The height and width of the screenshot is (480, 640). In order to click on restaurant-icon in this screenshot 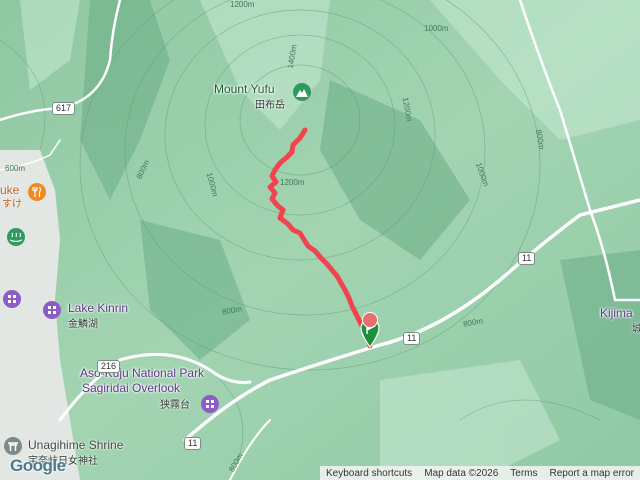, I will do `click(37, 192)`.